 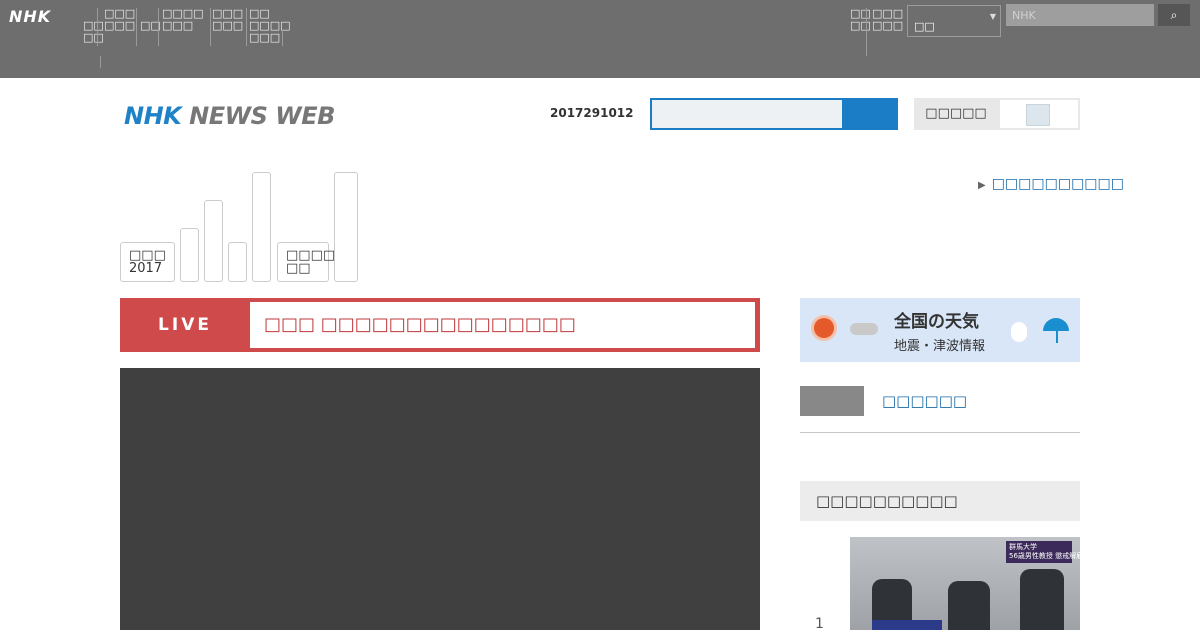 I want to click on live-title-box: □□□ □□□□□□□□□□□□□□□, so click(x=502, y=325).